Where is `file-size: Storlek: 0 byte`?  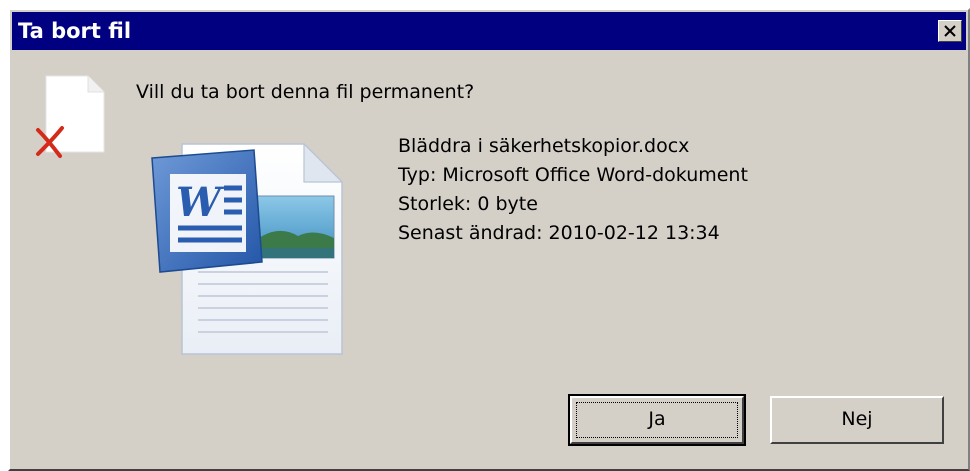 file-size: Storlek: 0 byte is located at coordinates (468, 204).